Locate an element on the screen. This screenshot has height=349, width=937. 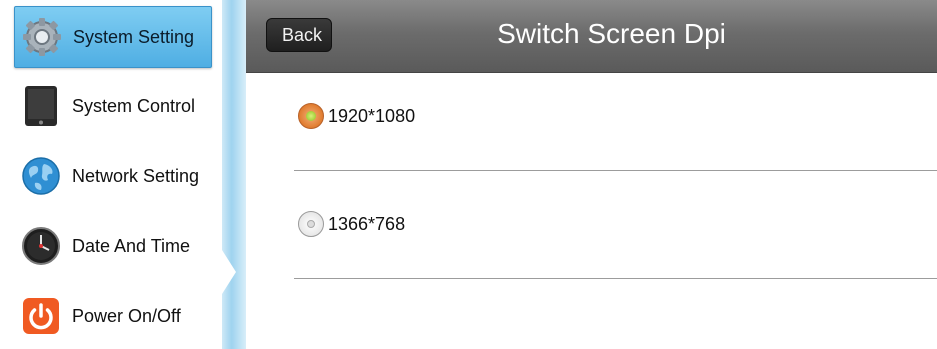
sidebar-item-network-setting: Network Setting is located at coordinates (112, 176).